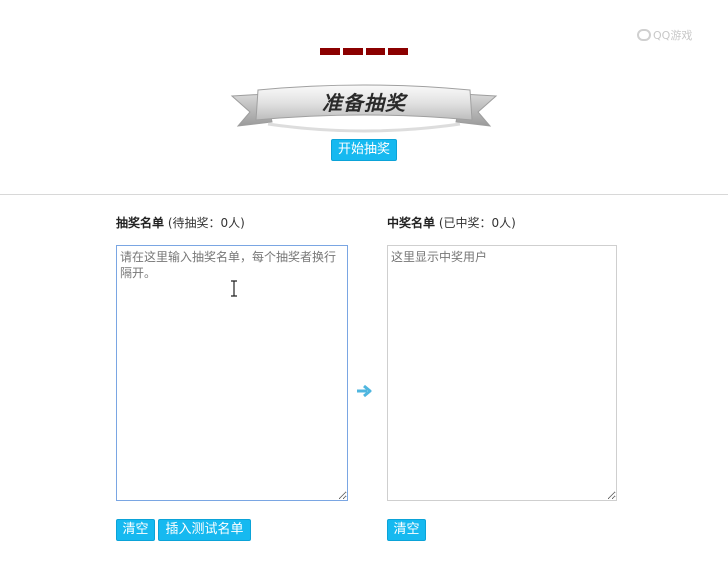 Image resolution: width=728 pixels, height=576 pixels. Describe the element at coordinates (477, 223) in the screenshot. I see `winner-count: (已中奖：0人)` at that location.